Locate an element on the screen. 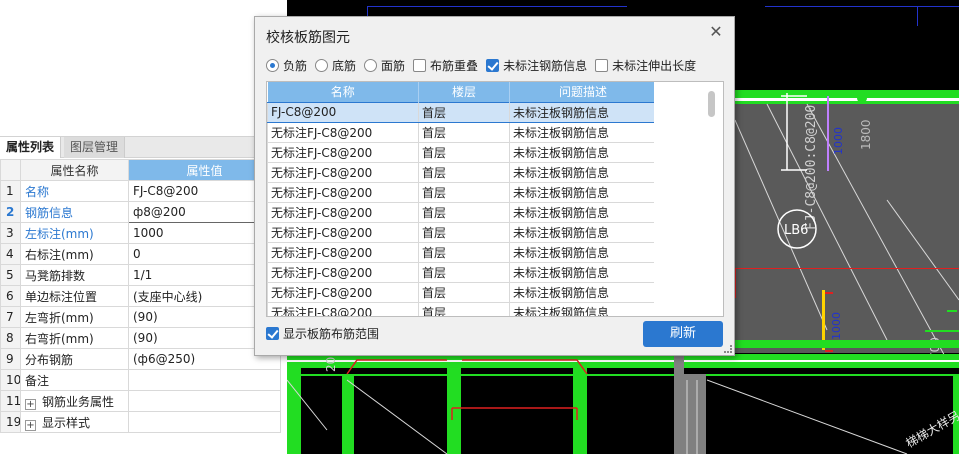  tab-layer-manager: 图层管理 is located at coordinates (95, 147).